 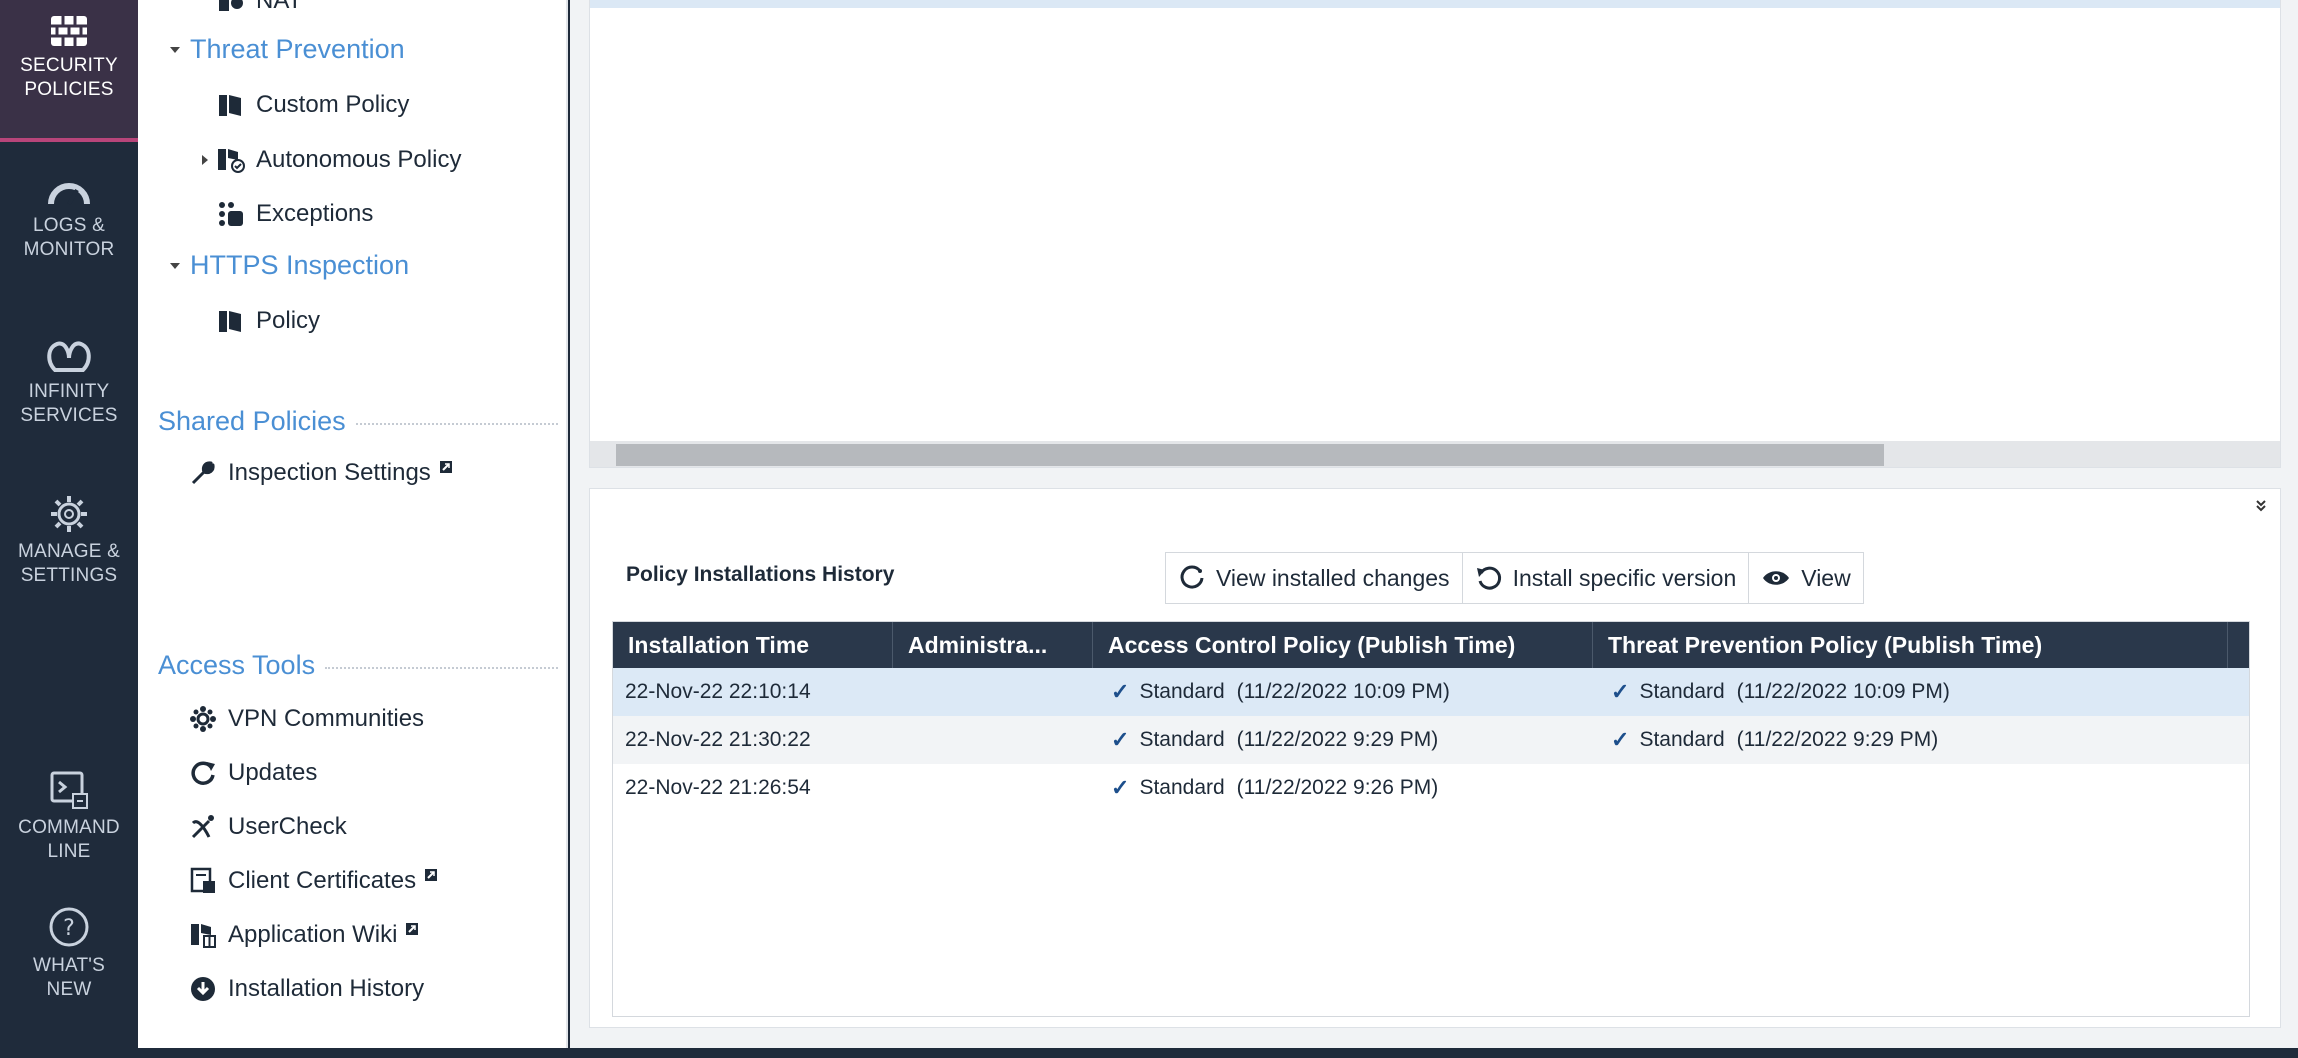 What do you see at coordinates (1337, 787) in the screenshot?
I see `publish-time: (11/22/2022 9:26 PM)` at bounding box center [1337, 787].